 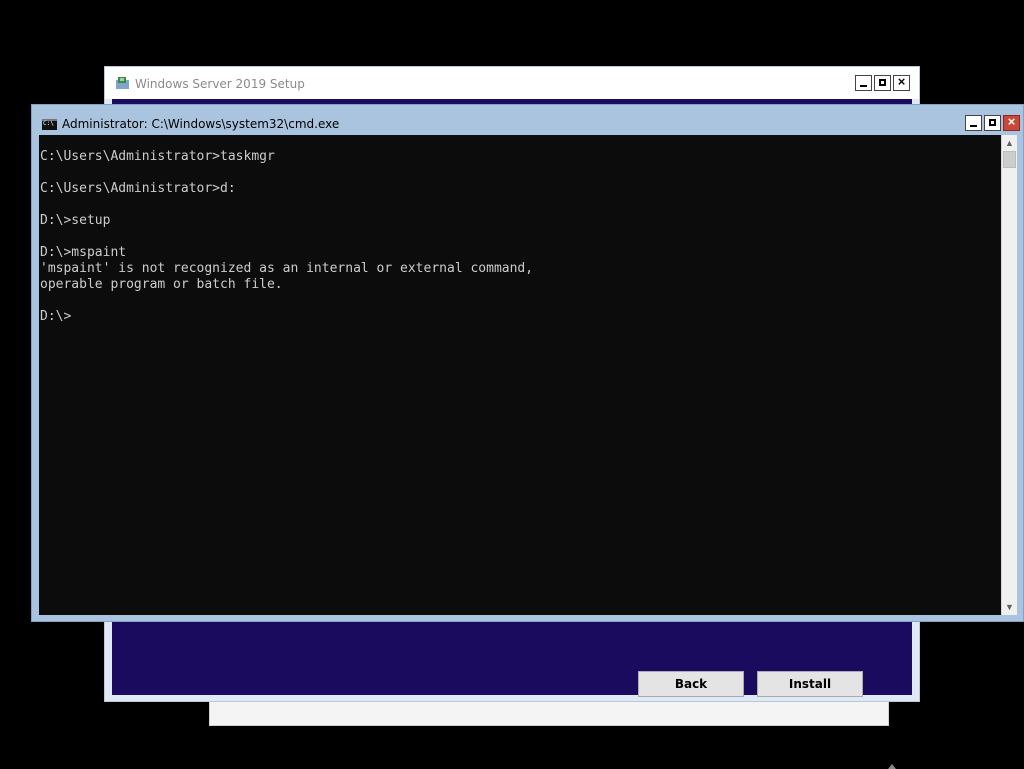 I want to click on console-line: operable program or batch file., so click(x=161, y=284).